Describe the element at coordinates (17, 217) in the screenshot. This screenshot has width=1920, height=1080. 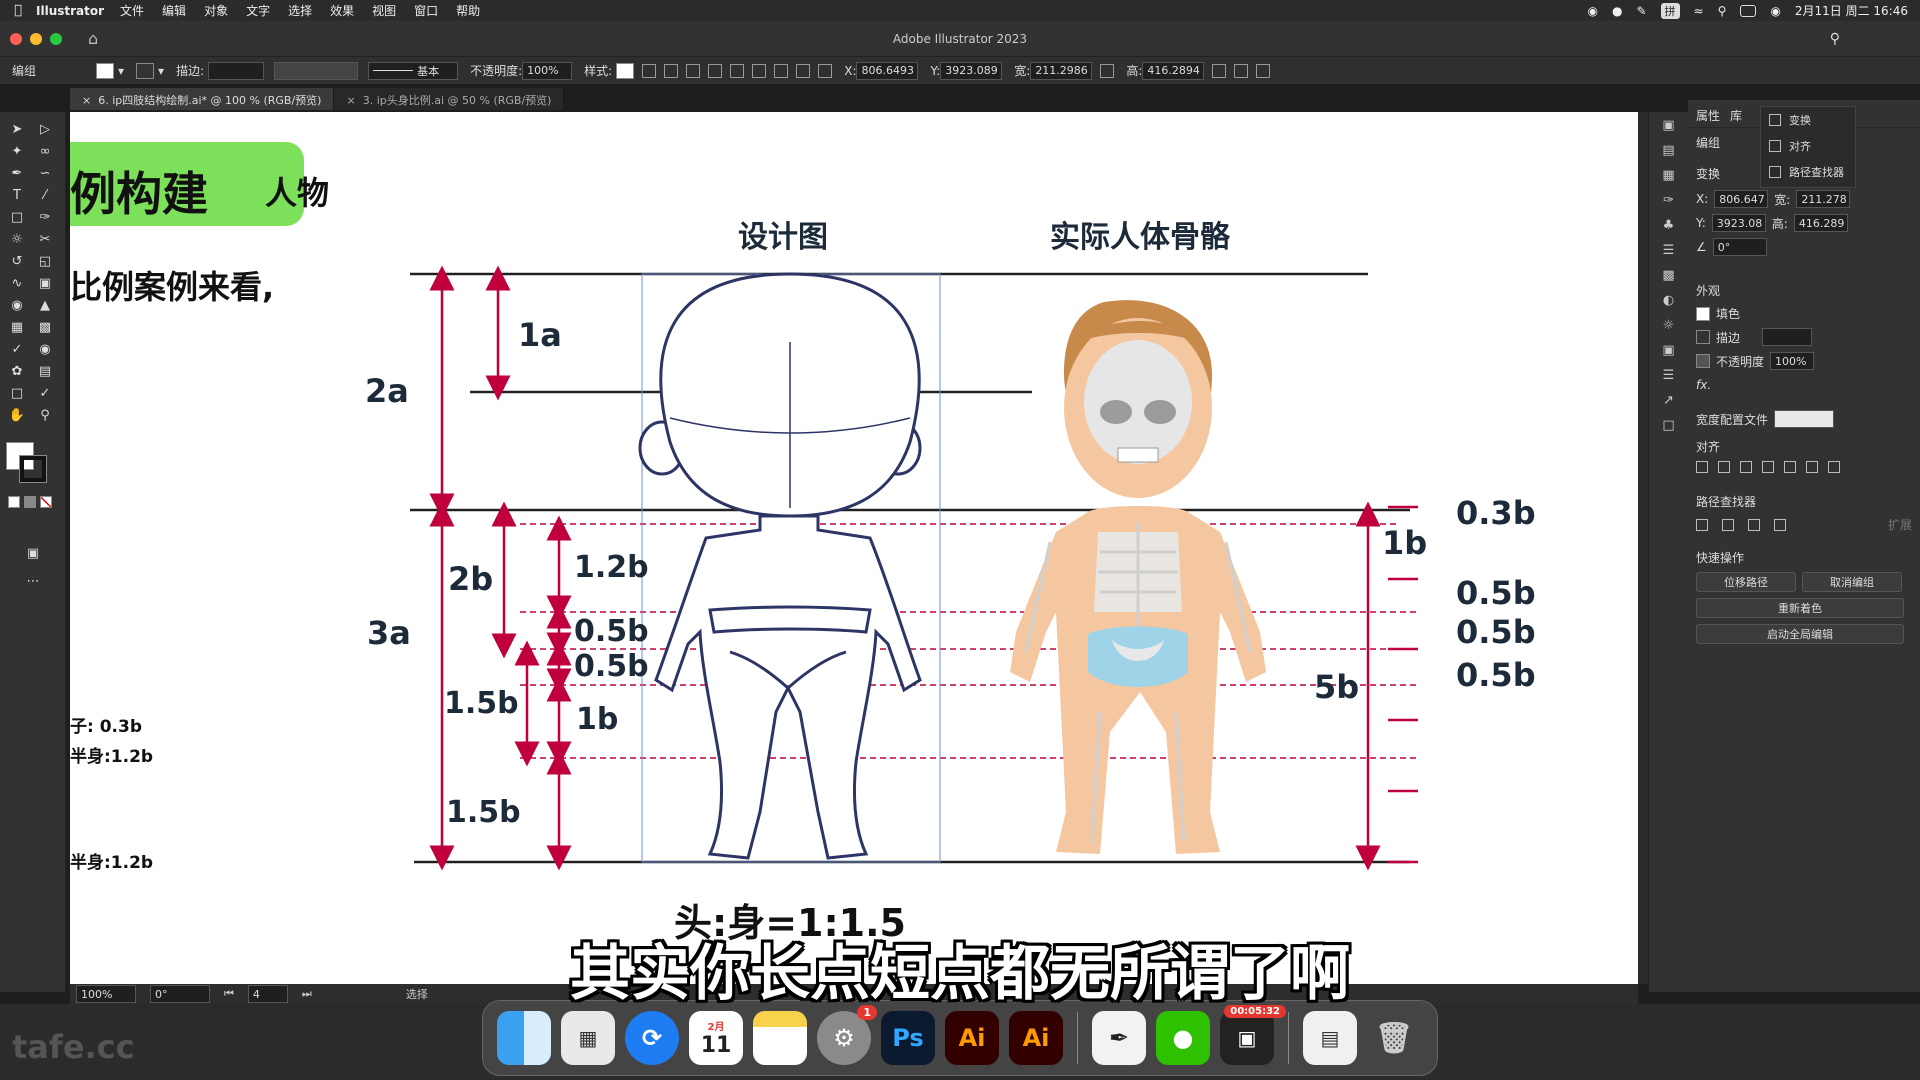
I see `rectangle-tool-icon: □` at that location.